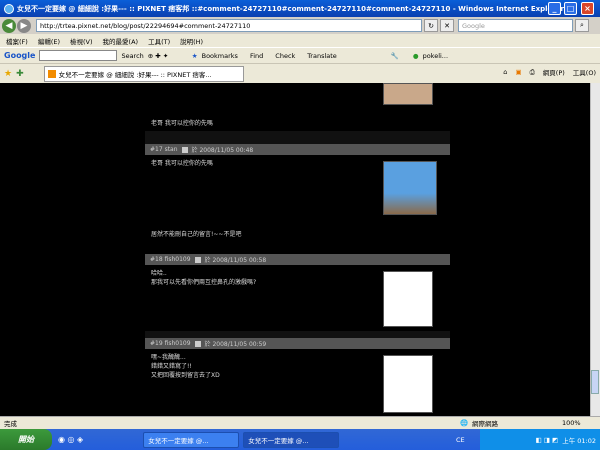 This screenshot has height=450, width=600. Describe the element at coordinates (164, 149) in the screenshot. I see `comment-17-author: #17 stan` at that location.